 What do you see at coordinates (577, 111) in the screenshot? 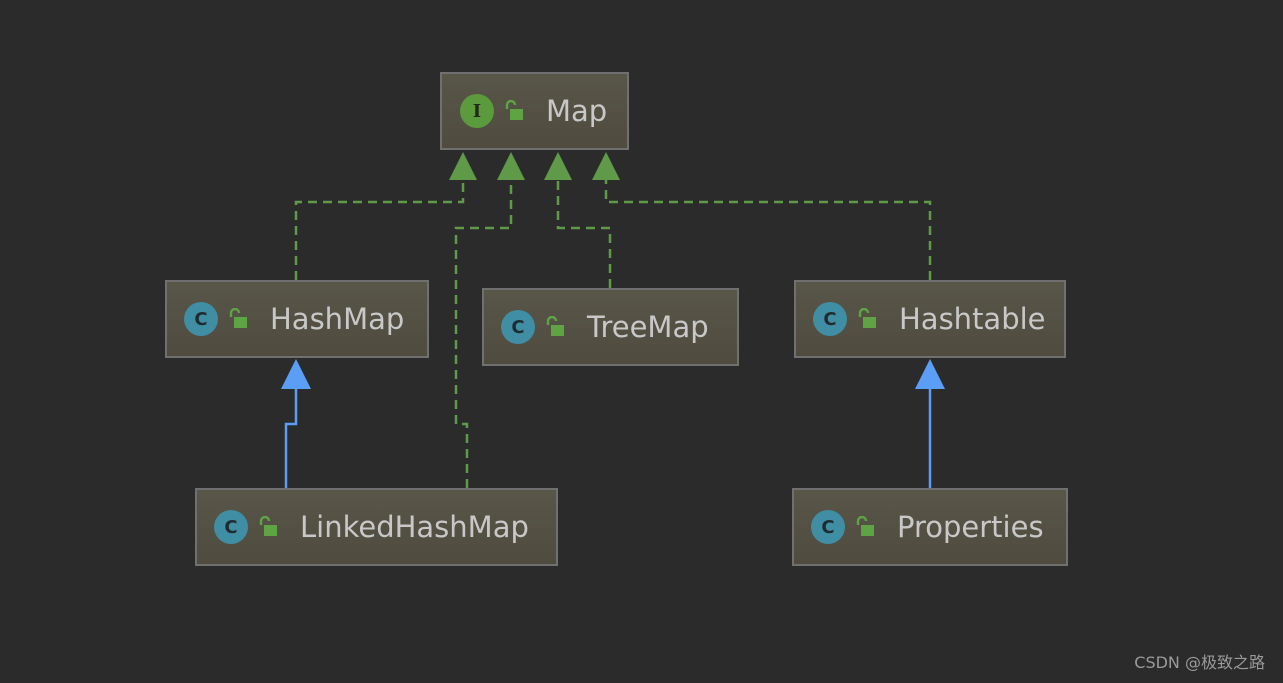
I see `node-label-map: Map` at bounding box center [577, 111].